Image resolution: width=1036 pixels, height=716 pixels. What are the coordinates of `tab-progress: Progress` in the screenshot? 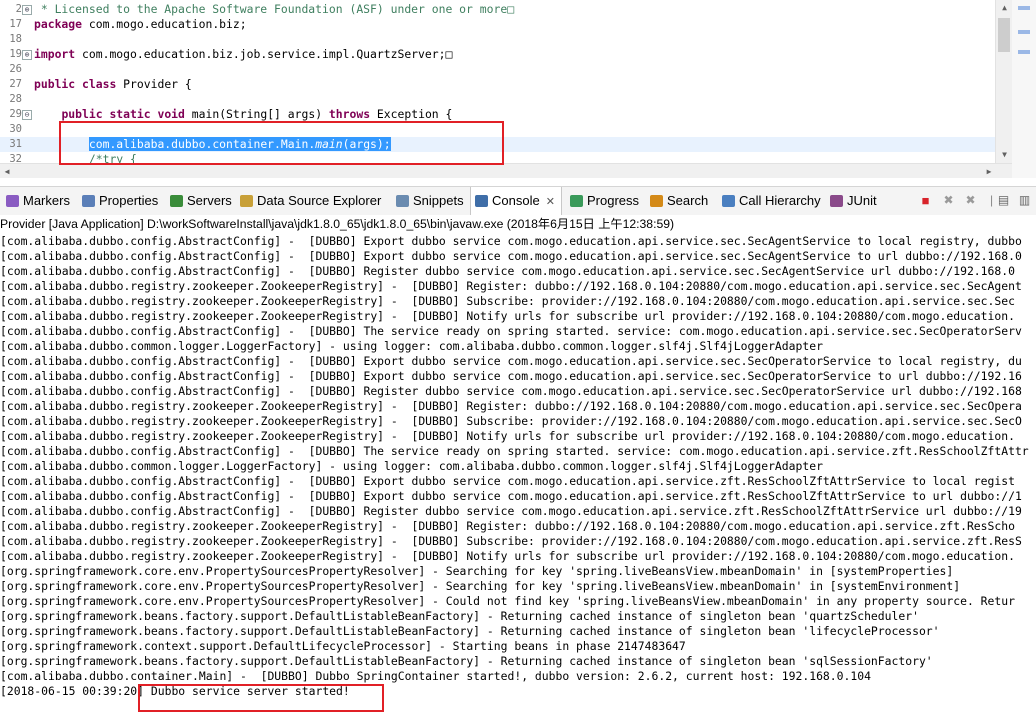 It's located at (603, 201).